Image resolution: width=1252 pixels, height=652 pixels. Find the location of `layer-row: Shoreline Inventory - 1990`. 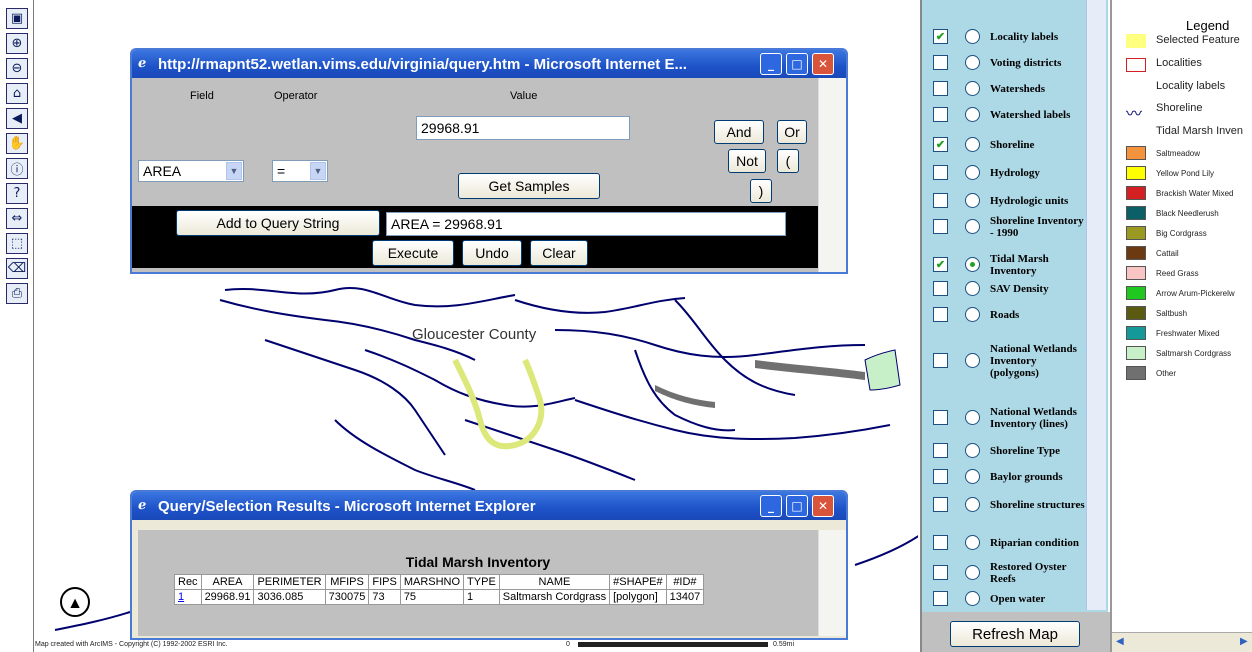

layer-row: Shoreline Inventory - 1990 is located at coordinates (1007, 227).